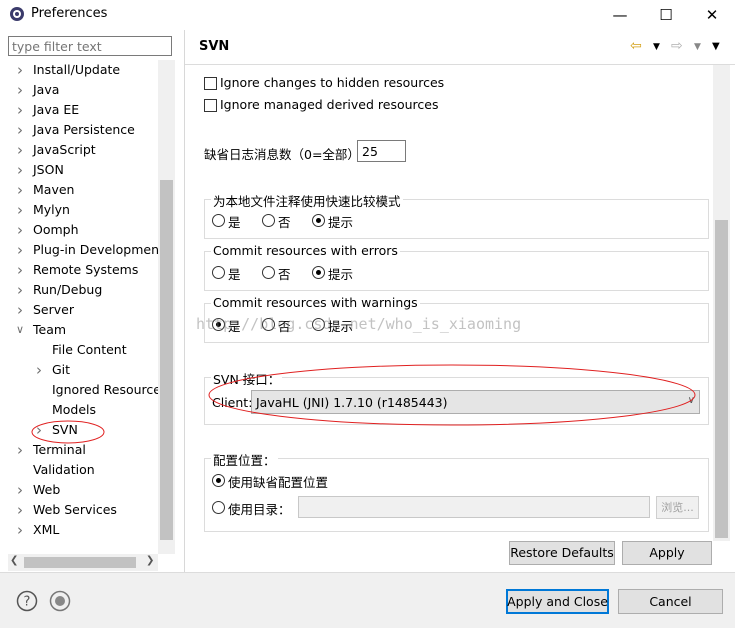 Image resolution: width=735 pixels, height=628 pixels. Describe the element at coordinates (64, 150) in the screenshot. I see `tree-item-javascript: JavaScript` at that location.